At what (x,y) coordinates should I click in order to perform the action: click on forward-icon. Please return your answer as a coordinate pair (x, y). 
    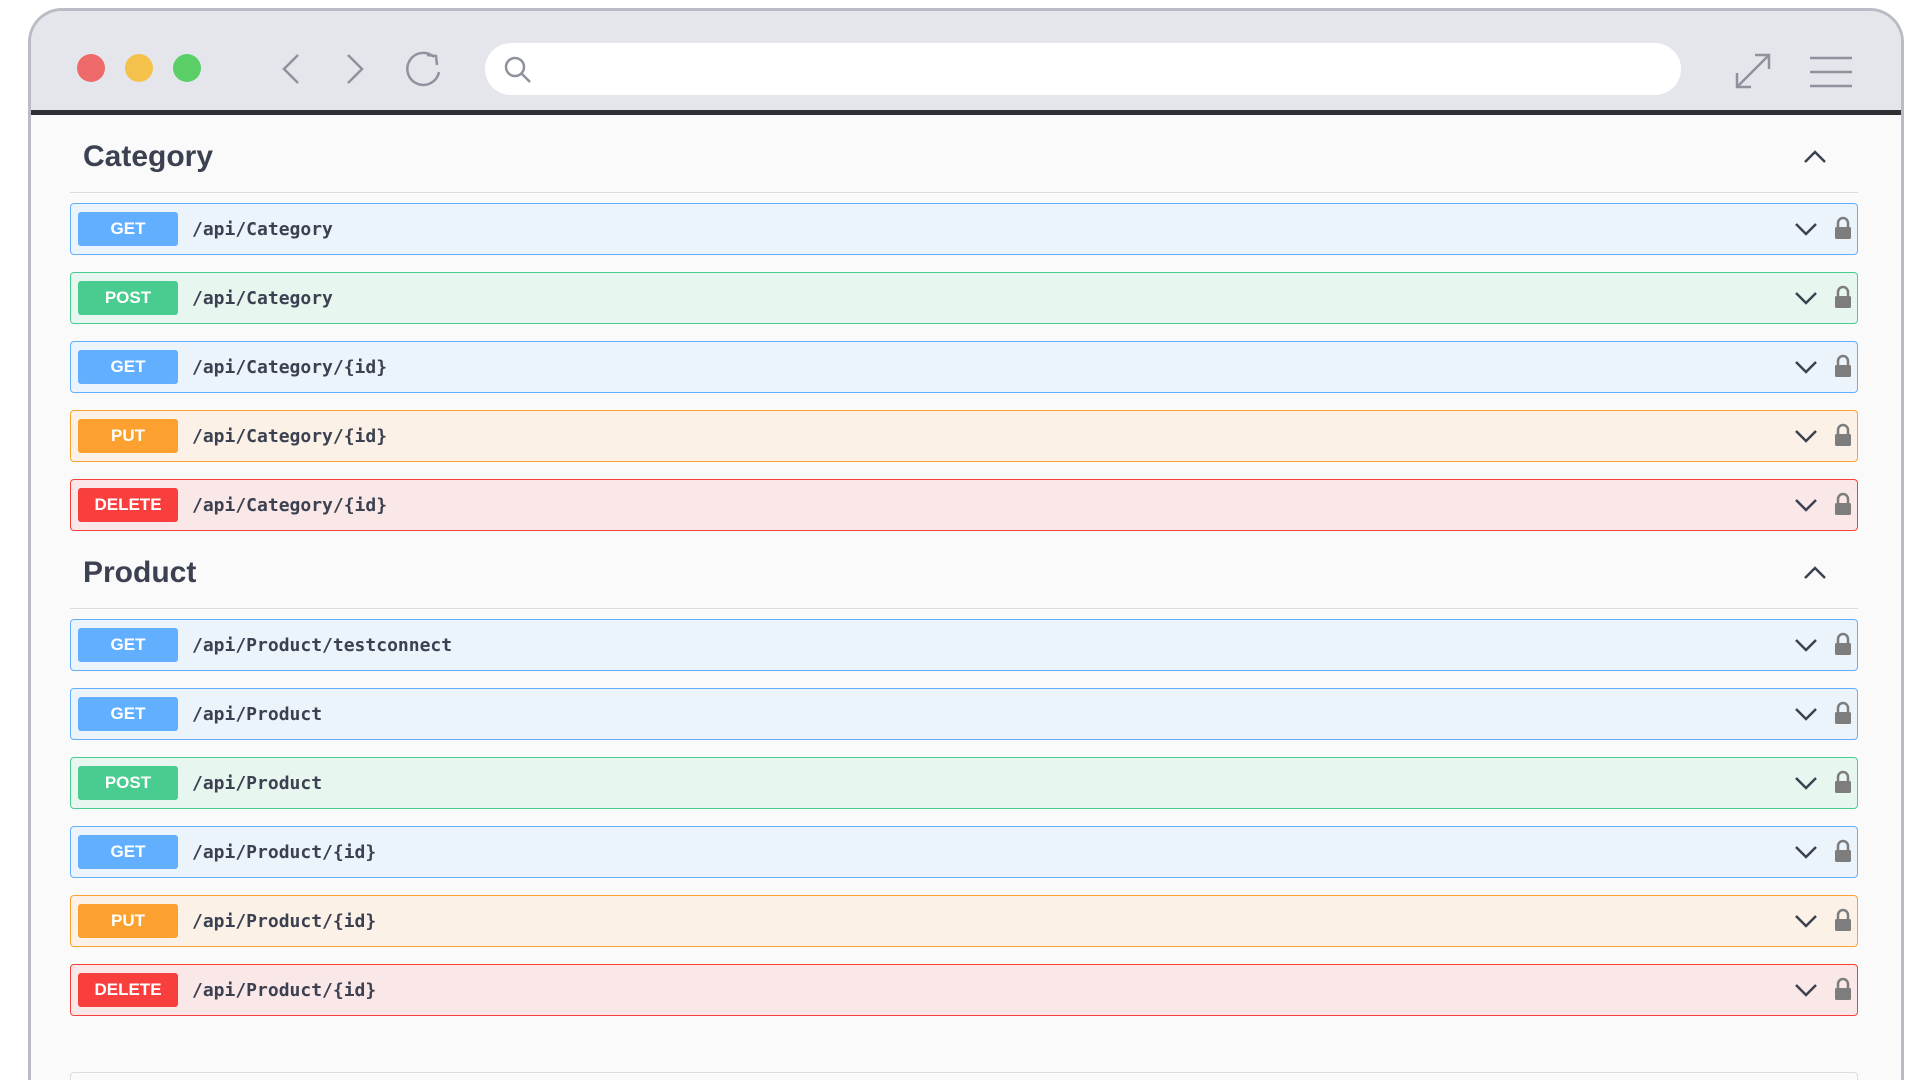
    Looking at the image, I should click on (355, 69).